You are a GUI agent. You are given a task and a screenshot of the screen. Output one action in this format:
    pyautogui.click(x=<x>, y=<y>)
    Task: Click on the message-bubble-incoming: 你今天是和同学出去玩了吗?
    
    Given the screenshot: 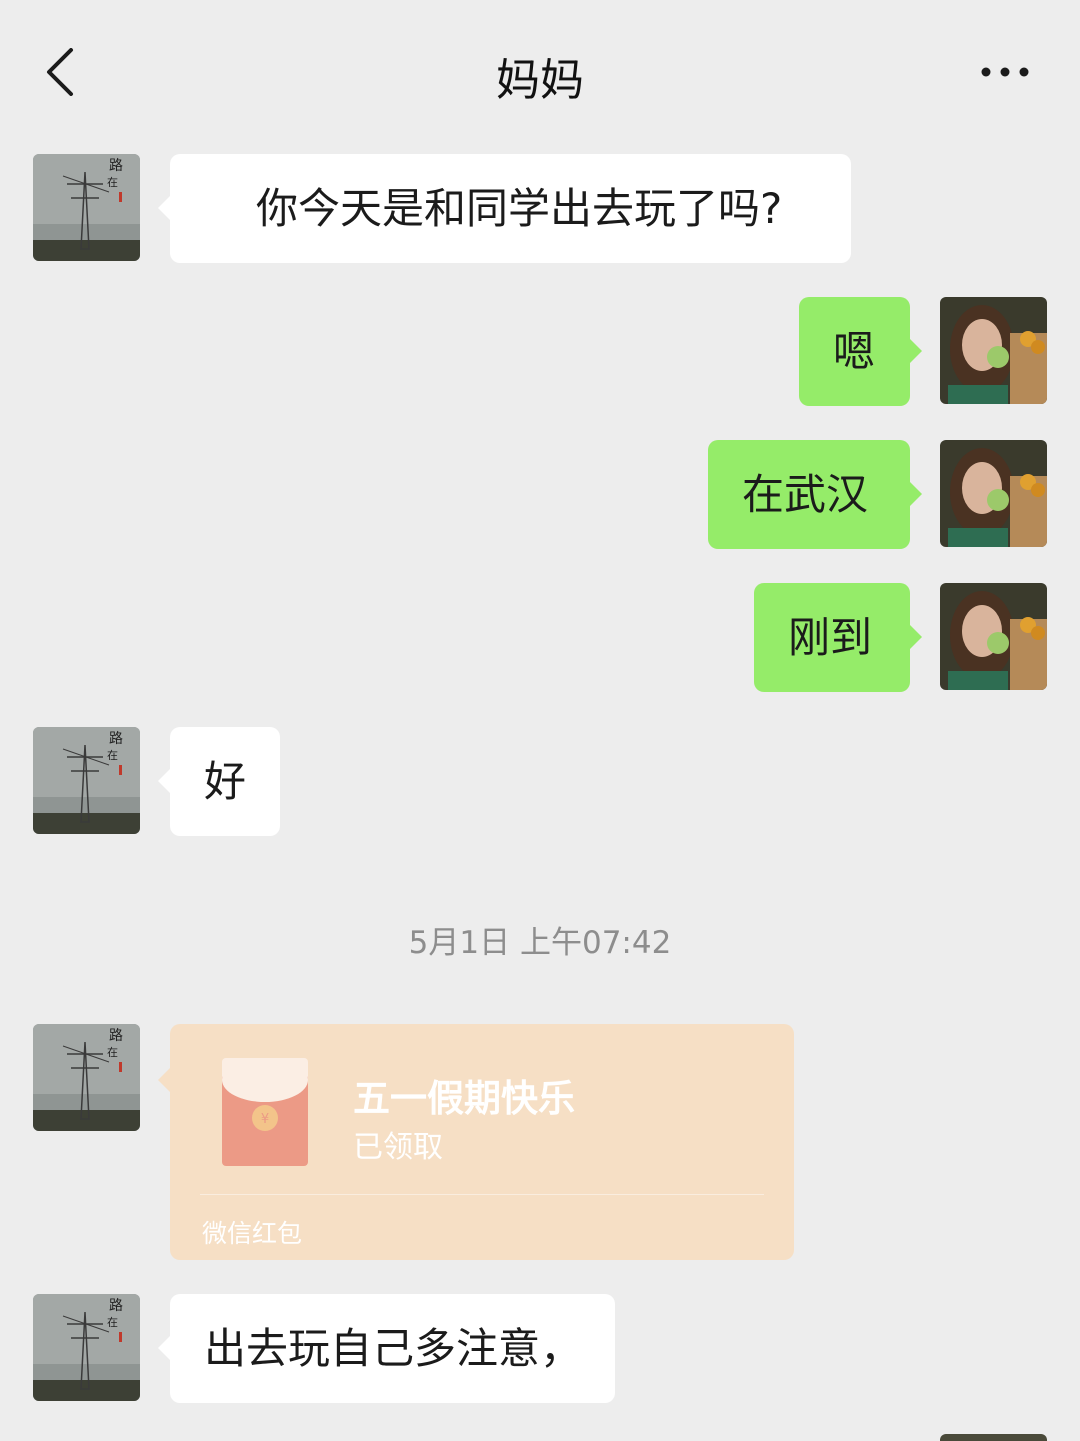 What is the action you would take?
    pyautogui.click(x=504, y=208)
    